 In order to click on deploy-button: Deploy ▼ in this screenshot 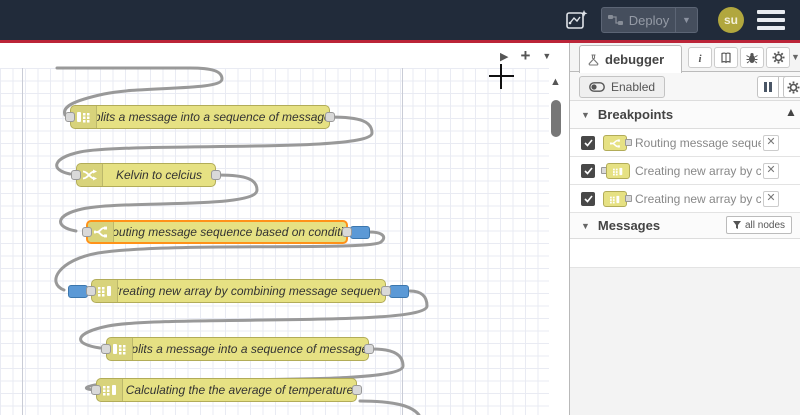, I will do `click(649, 20)`.